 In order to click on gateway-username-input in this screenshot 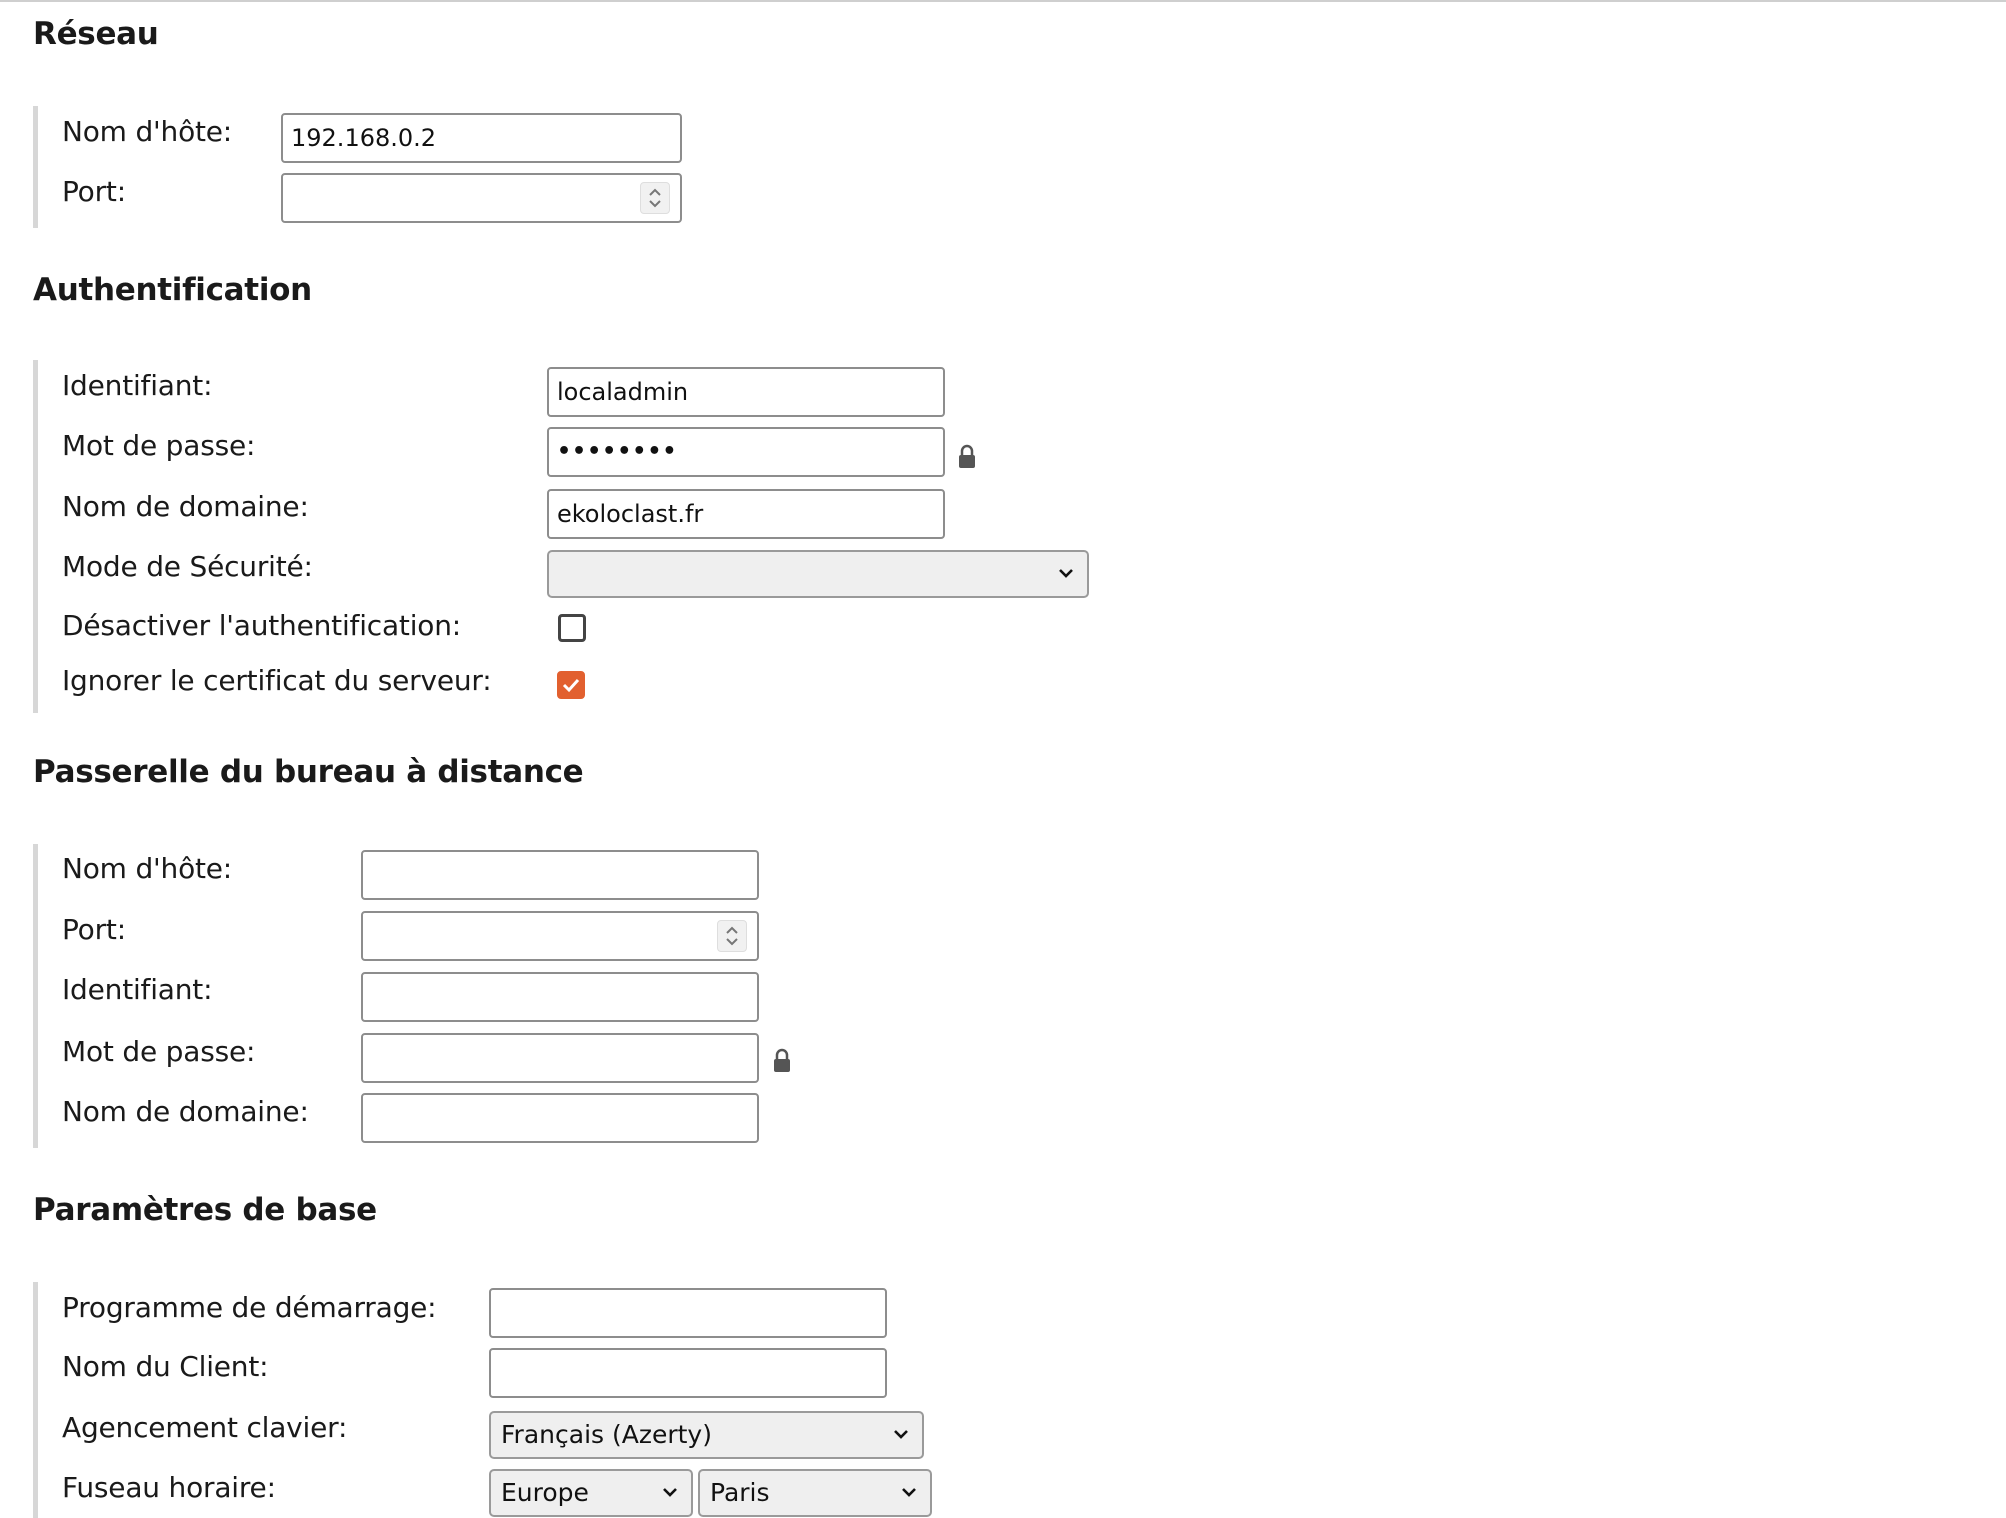, I will do `click(560, 997)`.